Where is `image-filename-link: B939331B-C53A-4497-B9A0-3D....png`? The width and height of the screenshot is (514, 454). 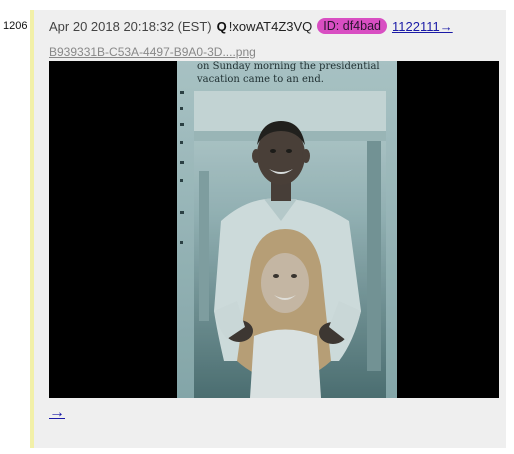
image-filename-link: B939331B-C53A-4497-B9A0-3D....png is located at coordinates (152, 52).